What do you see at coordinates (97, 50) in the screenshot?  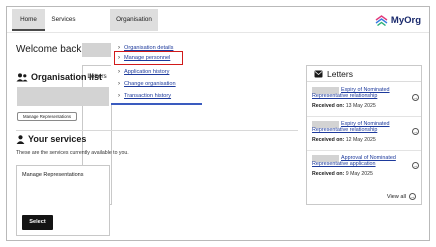 I see `redacted-username` at bounding box center [97, 50].